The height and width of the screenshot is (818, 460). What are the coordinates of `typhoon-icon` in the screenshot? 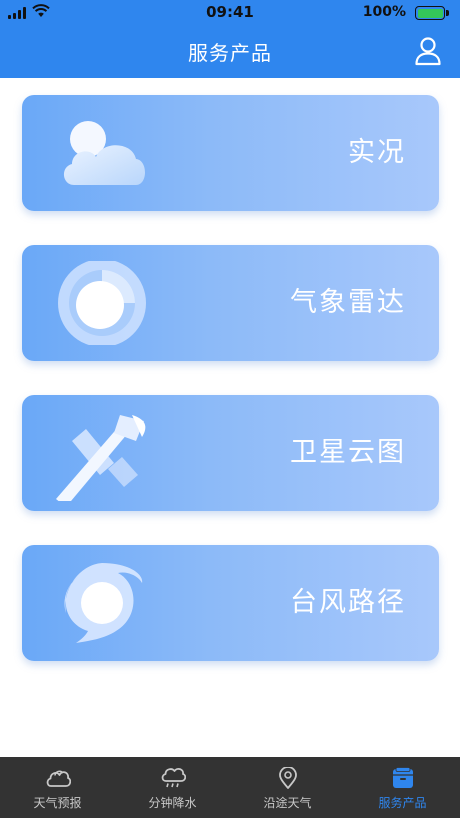 It's located at (103, 603).